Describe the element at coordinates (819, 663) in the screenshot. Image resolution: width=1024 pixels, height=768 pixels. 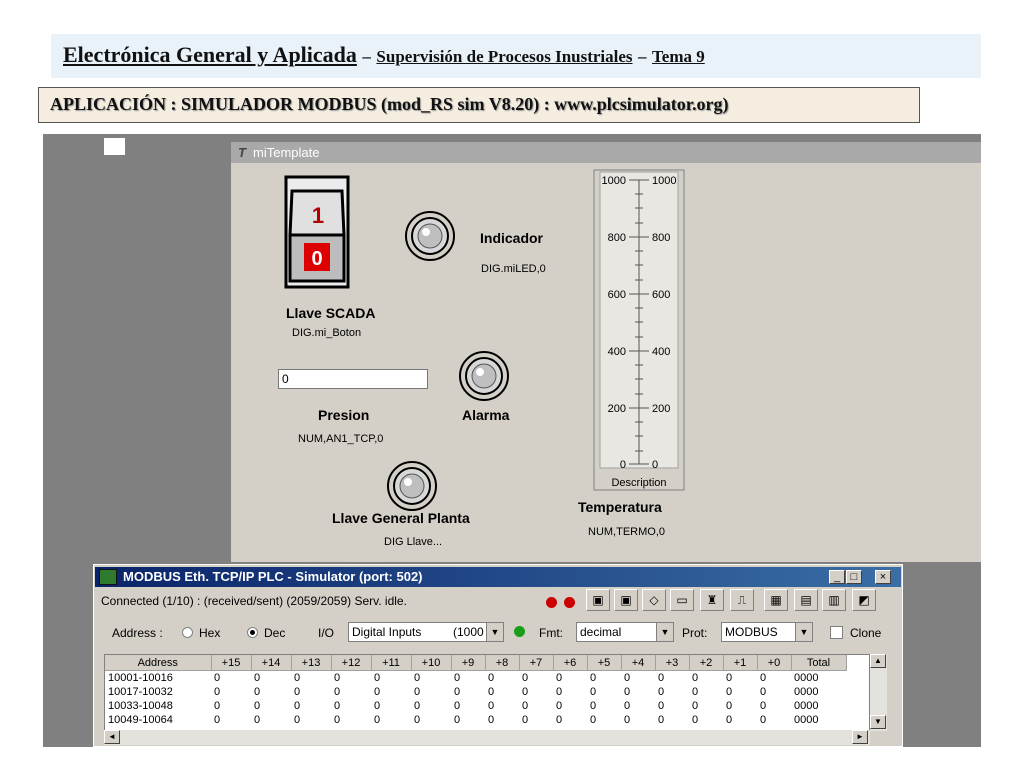
I see `column-header: Total` at that location.